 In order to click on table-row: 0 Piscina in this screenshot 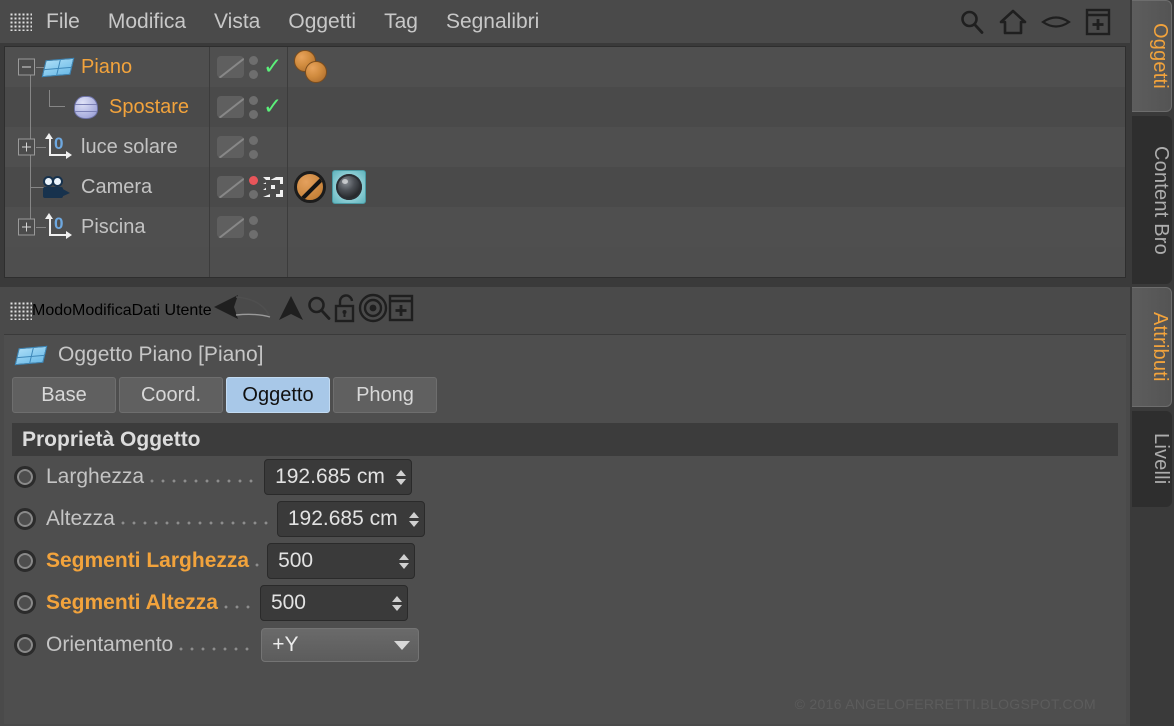, I will do `click(565, 227)`.